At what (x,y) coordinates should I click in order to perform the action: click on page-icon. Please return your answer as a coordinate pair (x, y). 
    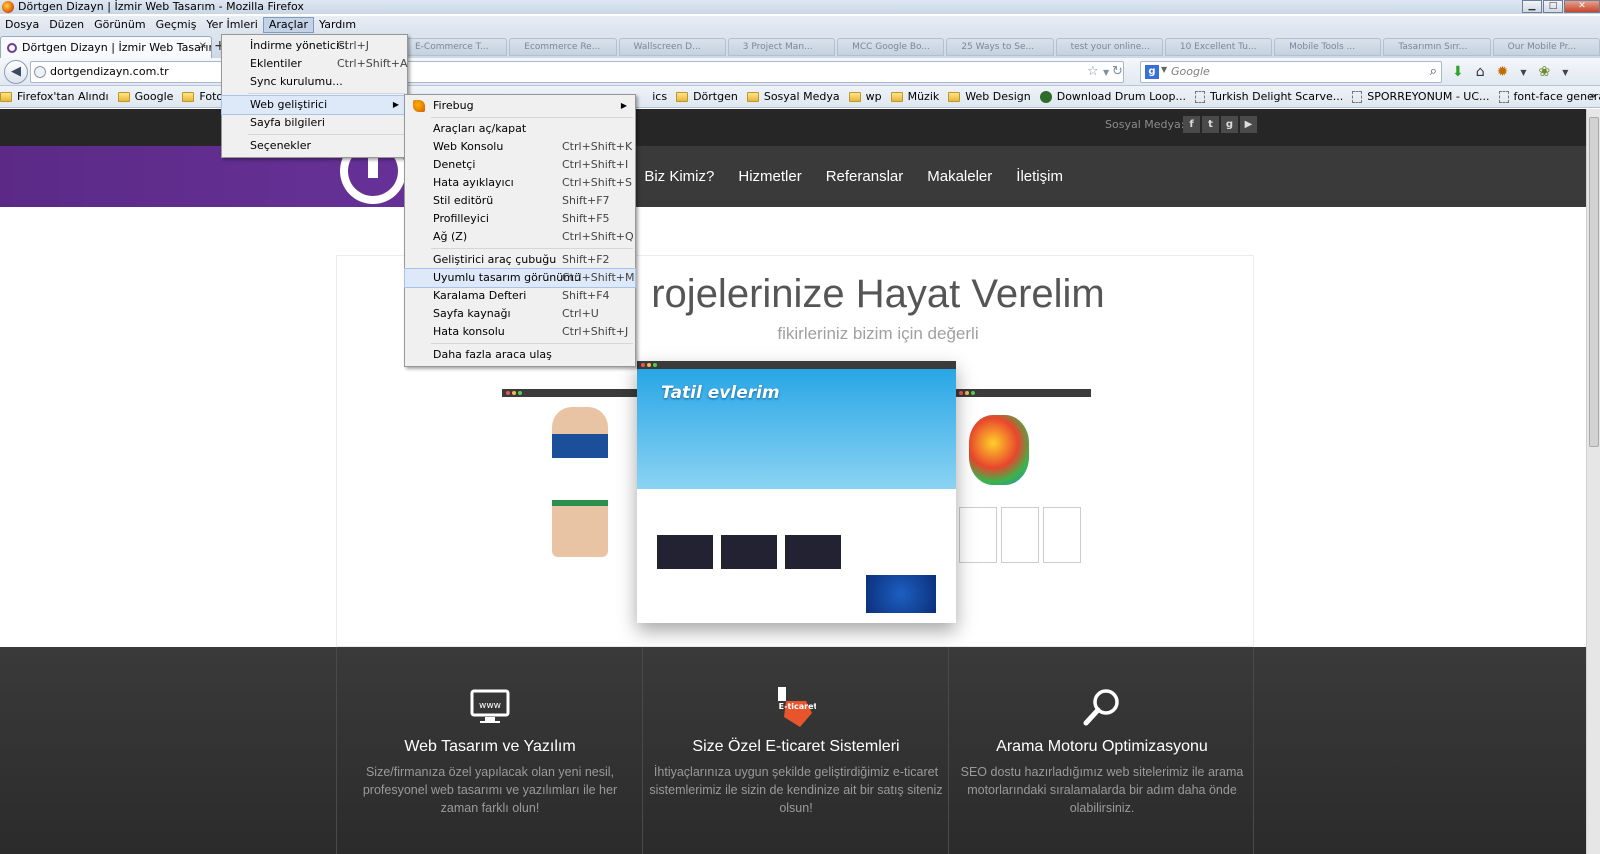
    Looking at the image, I should click on (1199, 96).